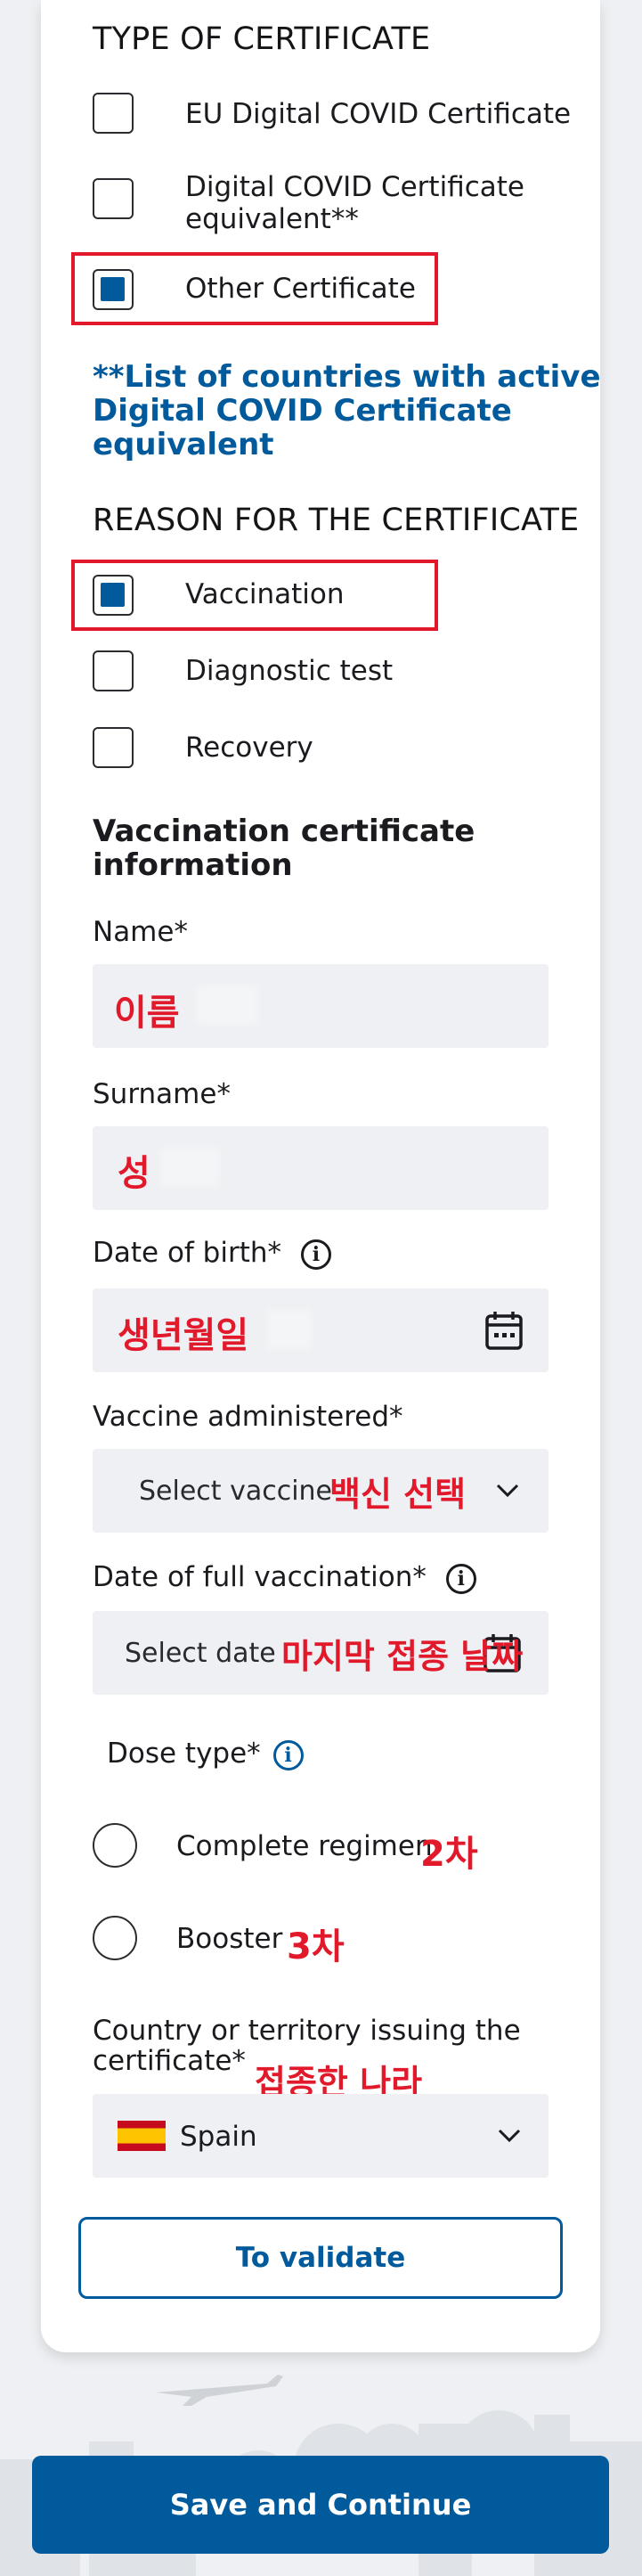  Describe the element at coordinates (337, 520) in the screenshot. I see `reason-section-title: REASON FOR THE CERTIFICATE` at that location.